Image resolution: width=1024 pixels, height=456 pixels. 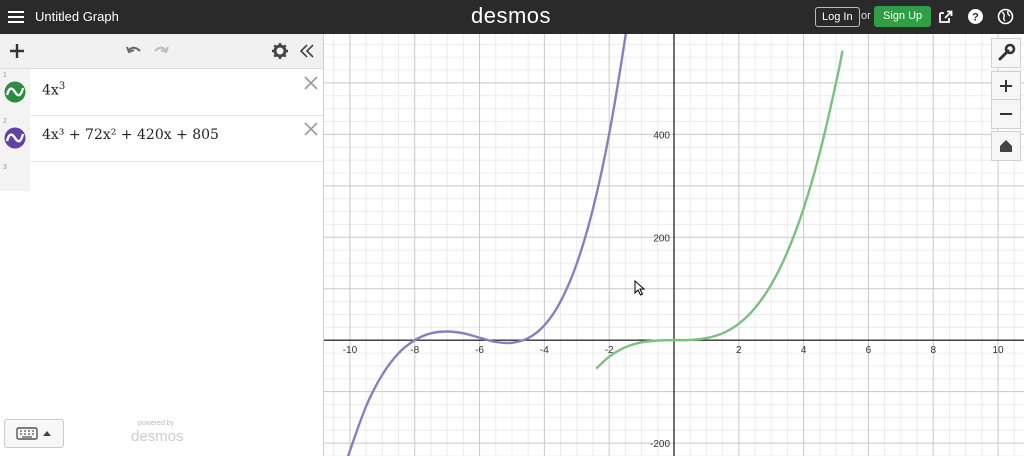 I want to click on x-tick-label: 2, so click(x=739, y=350).